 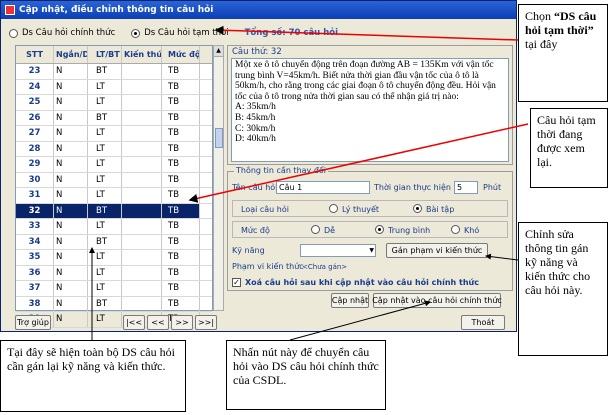 I want to click on table-row: 26 N BT TB, so click(x=114, y=118).